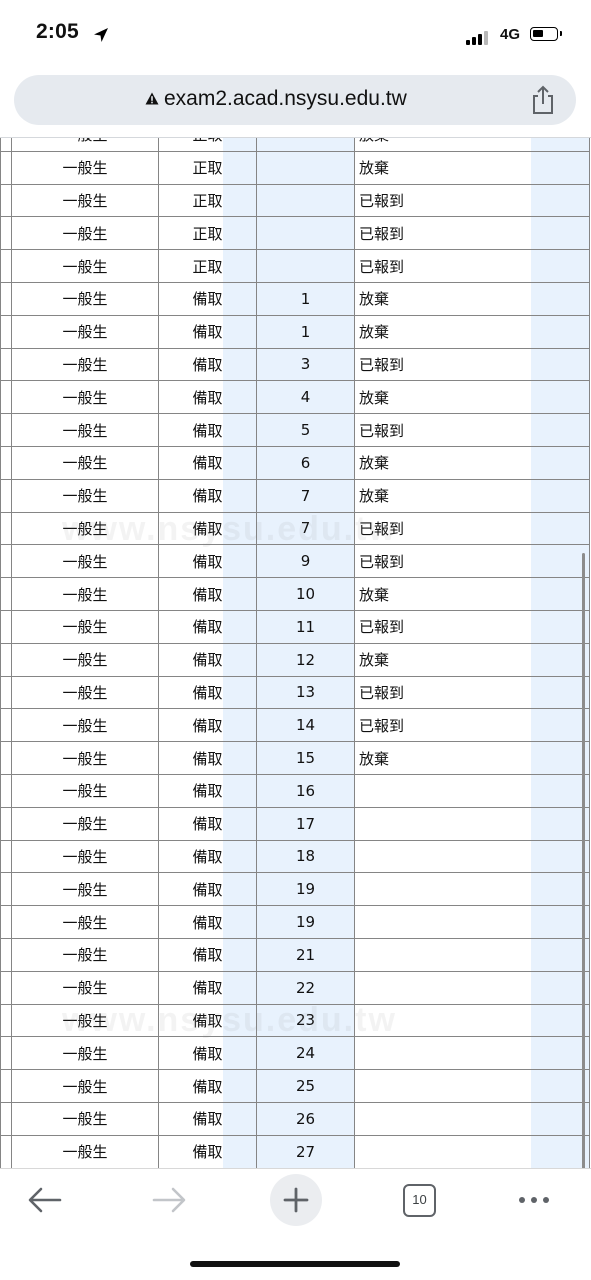  I want to click on scroll-indicator, so click(583, 860).